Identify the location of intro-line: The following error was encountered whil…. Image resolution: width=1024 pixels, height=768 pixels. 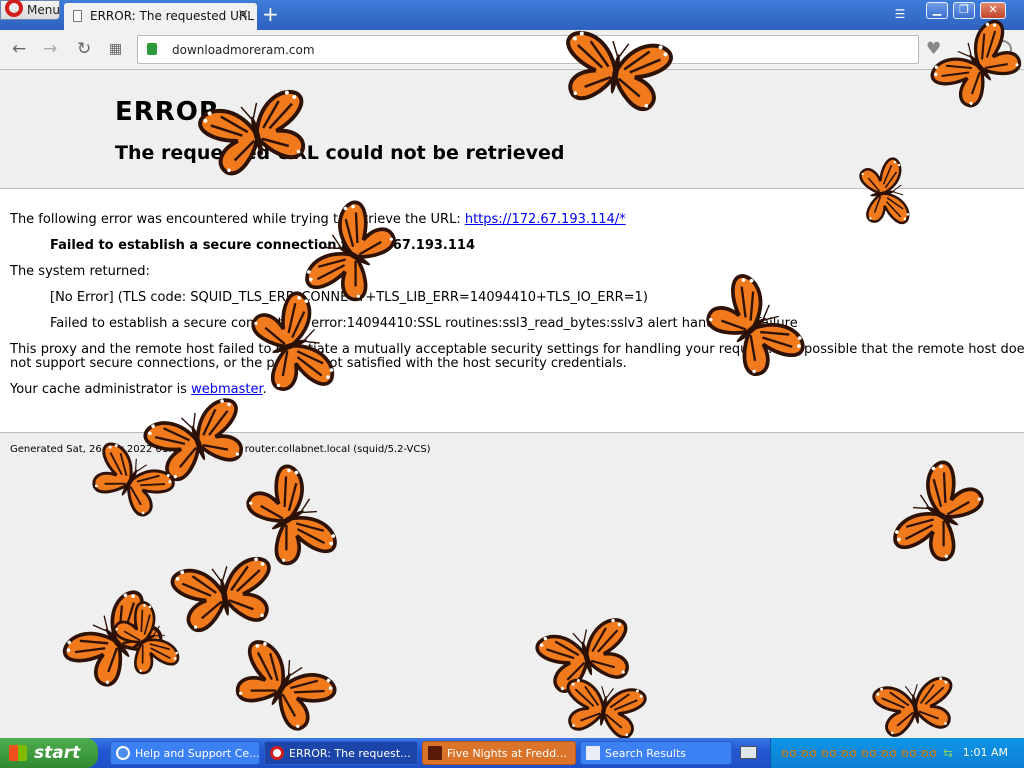
(318, 219).